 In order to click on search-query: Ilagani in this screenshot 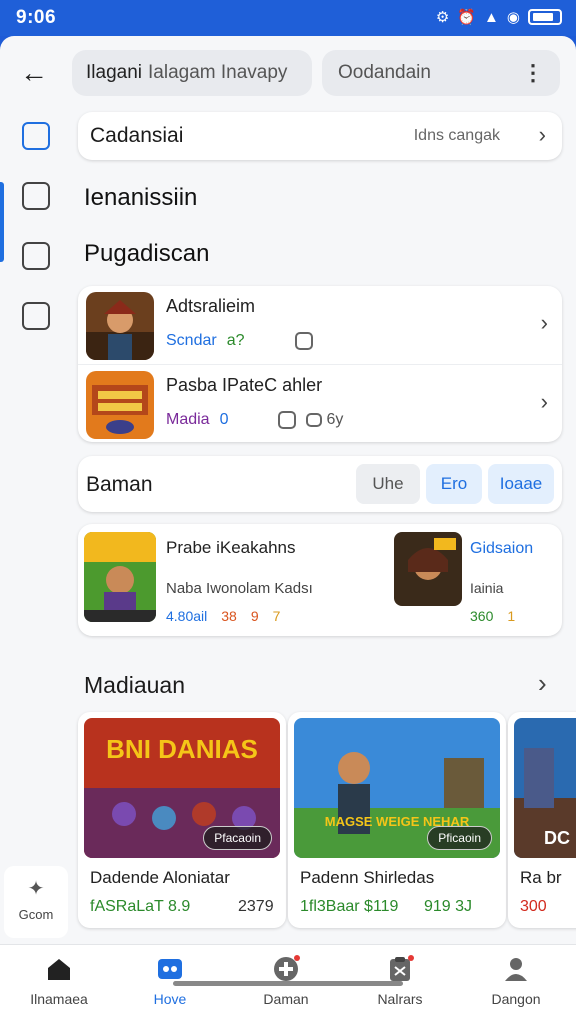, I will do `click(114, 72)`.